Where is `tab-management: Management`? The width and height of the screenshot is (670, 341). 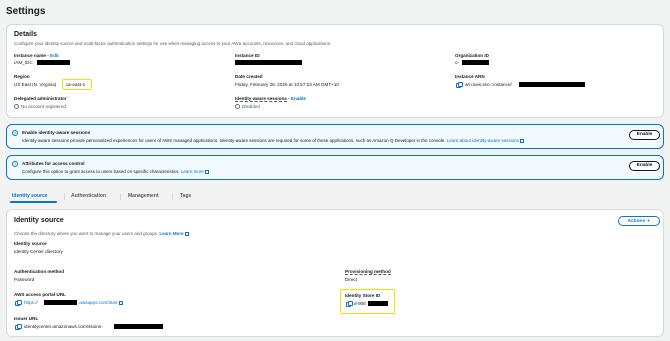
tab-management: Management is located at coordinates (143, 196).